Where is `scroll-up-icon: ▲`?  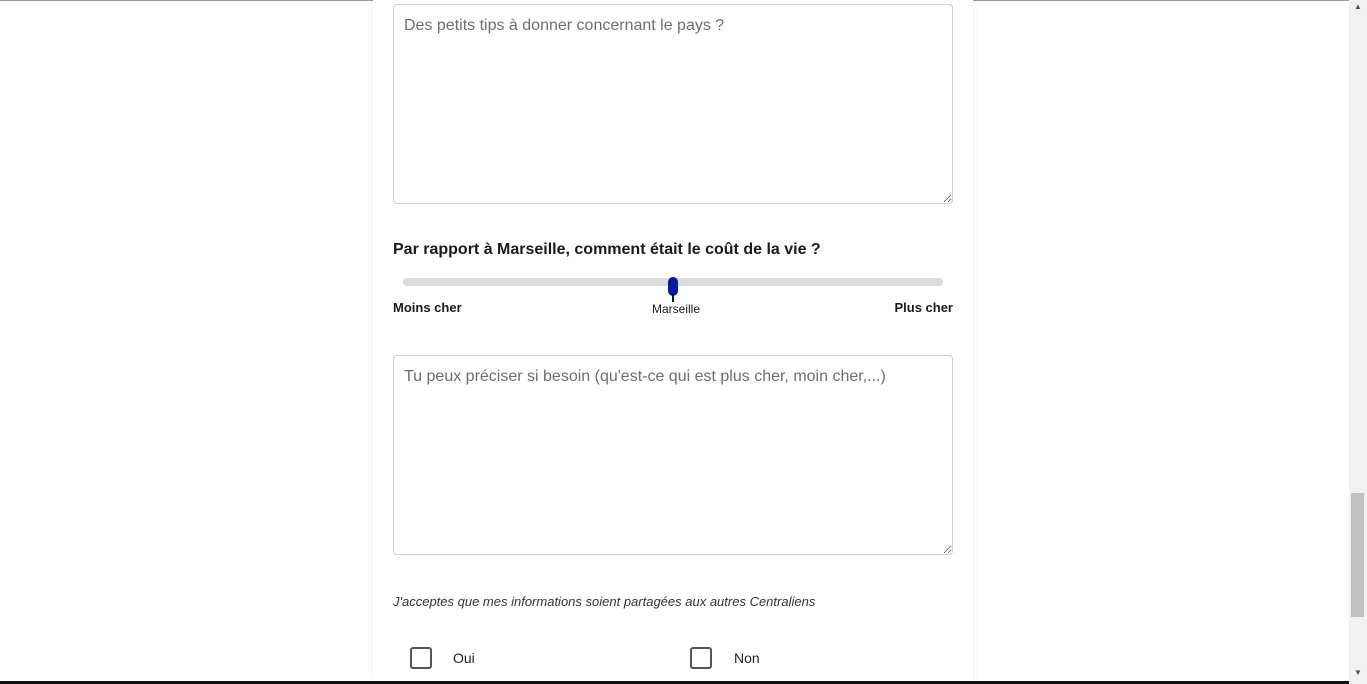 scroll-up-icon: ▲ is located at coordinates (1358, 7).